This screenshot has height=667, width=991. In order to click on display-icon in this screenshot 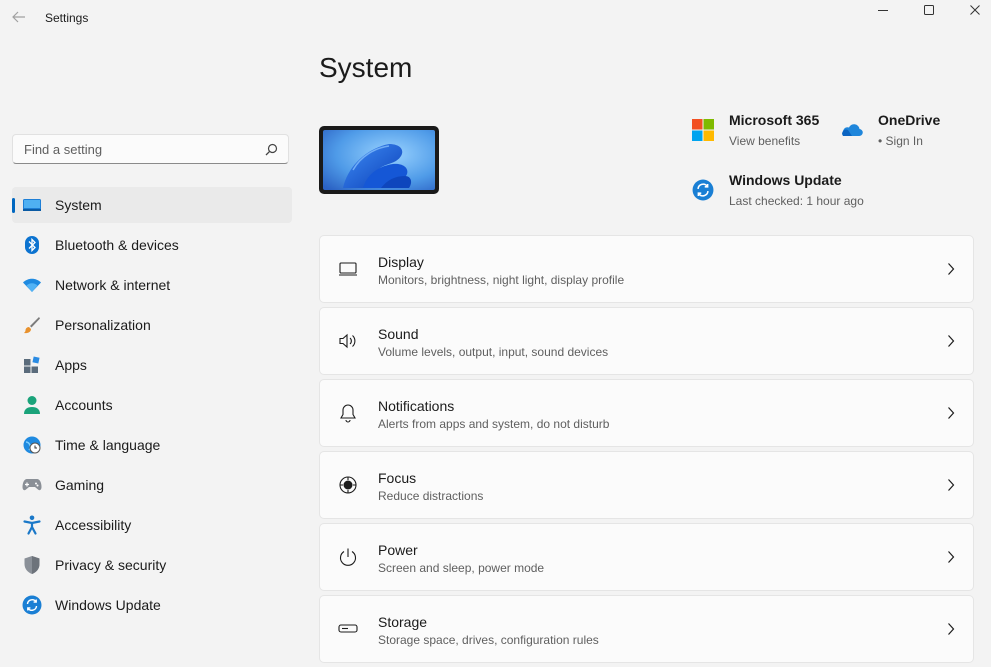, I will do `click(348, 269)`.